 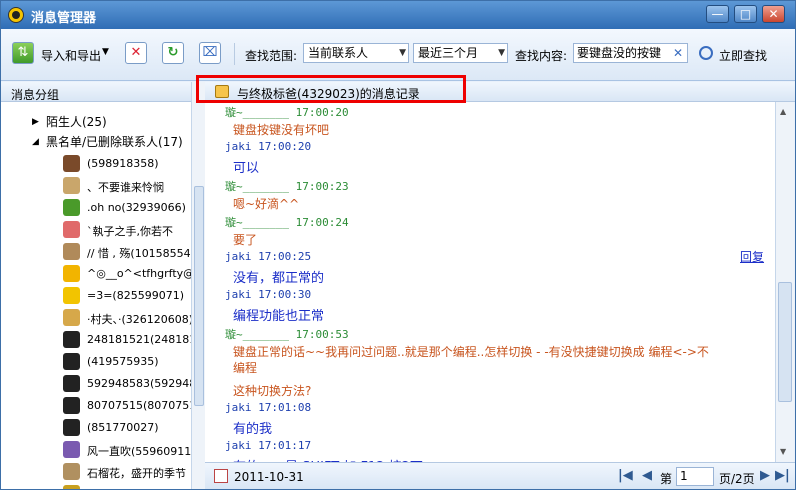 I want to click on expand-arrow-icon: ▶, so click(x=35, y=122).